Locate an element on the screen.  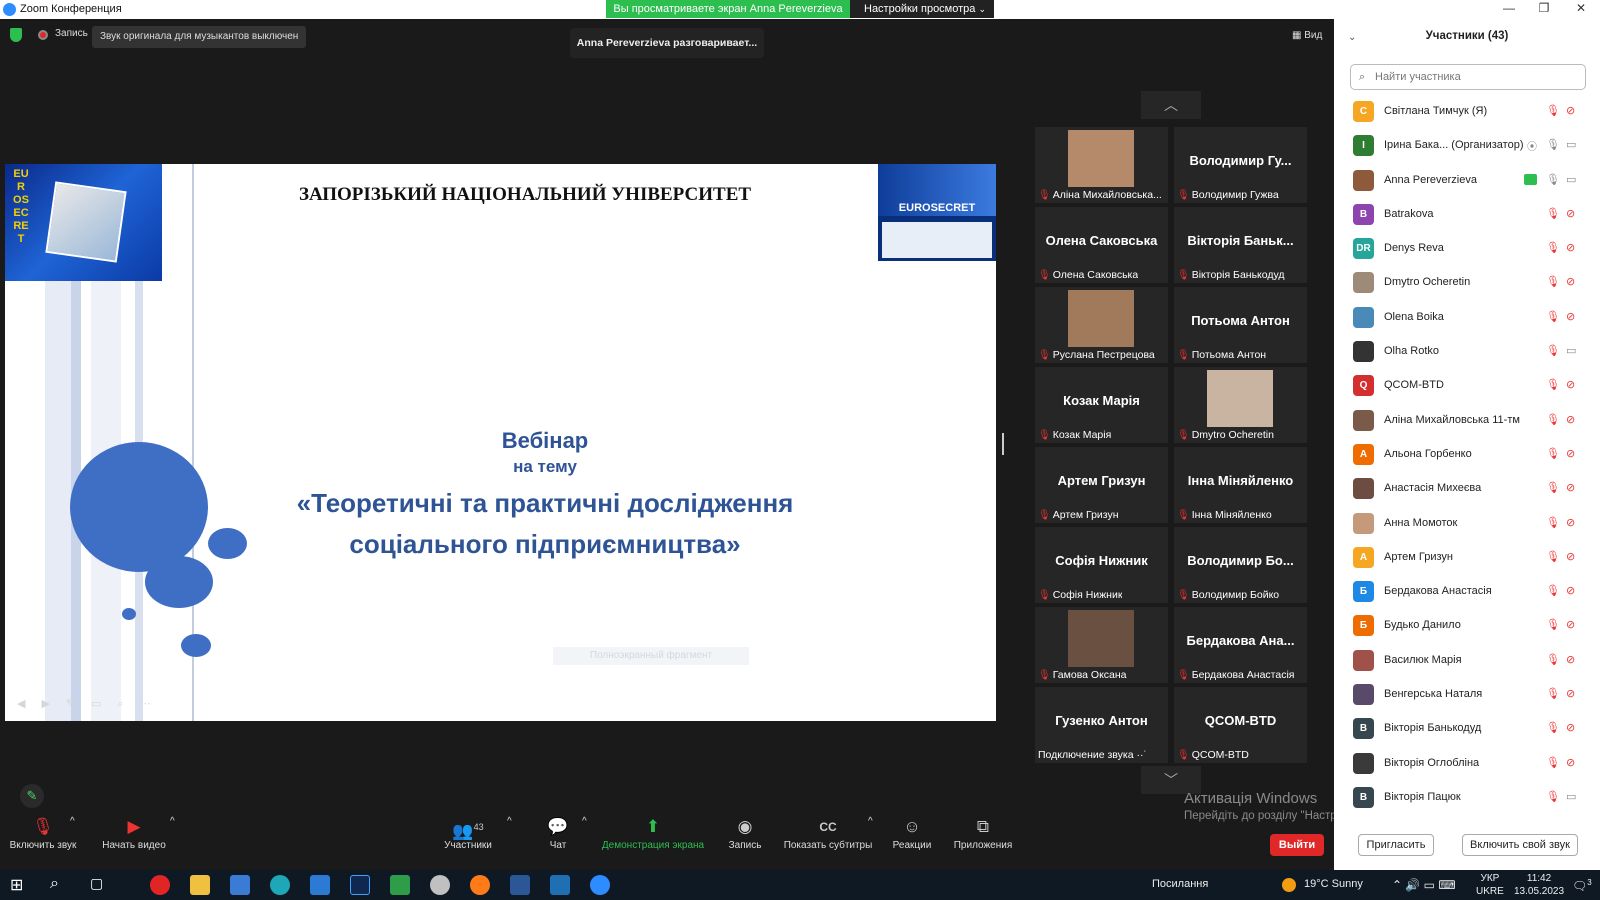
participant-item: Q QCOM-BTD 🎙 ⊘ is located at coordinates (1467, 386).